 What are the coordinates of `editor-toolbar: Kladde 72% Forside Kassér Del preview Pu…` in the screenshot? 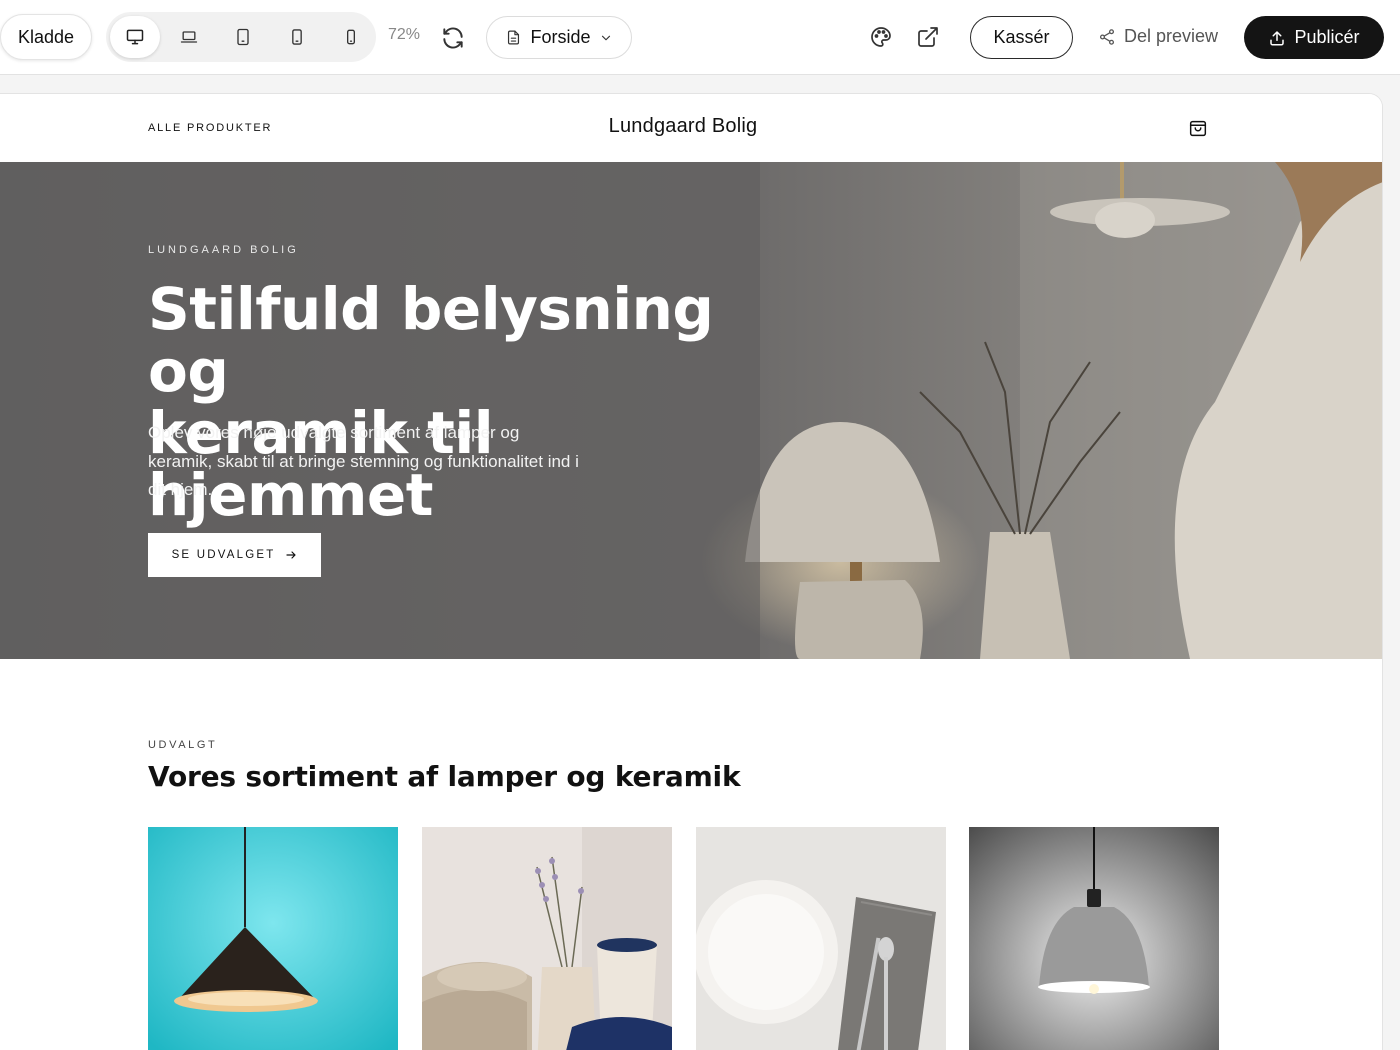 It's located at (700, 37).